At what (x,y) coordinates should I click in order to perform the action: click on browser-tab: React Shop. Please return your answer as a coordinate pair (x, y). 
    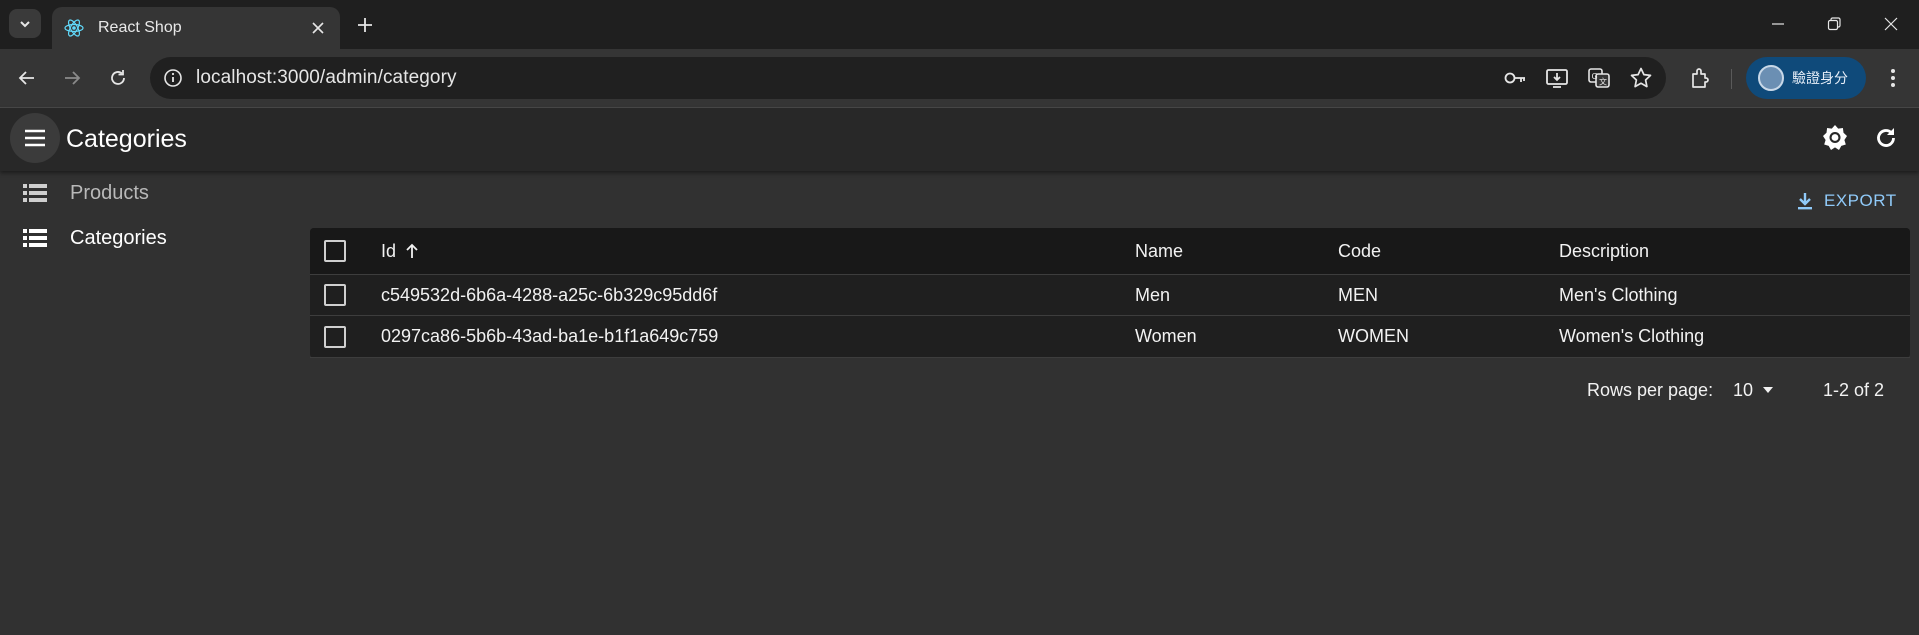
    Looking at the image, I should click on (196, 28).